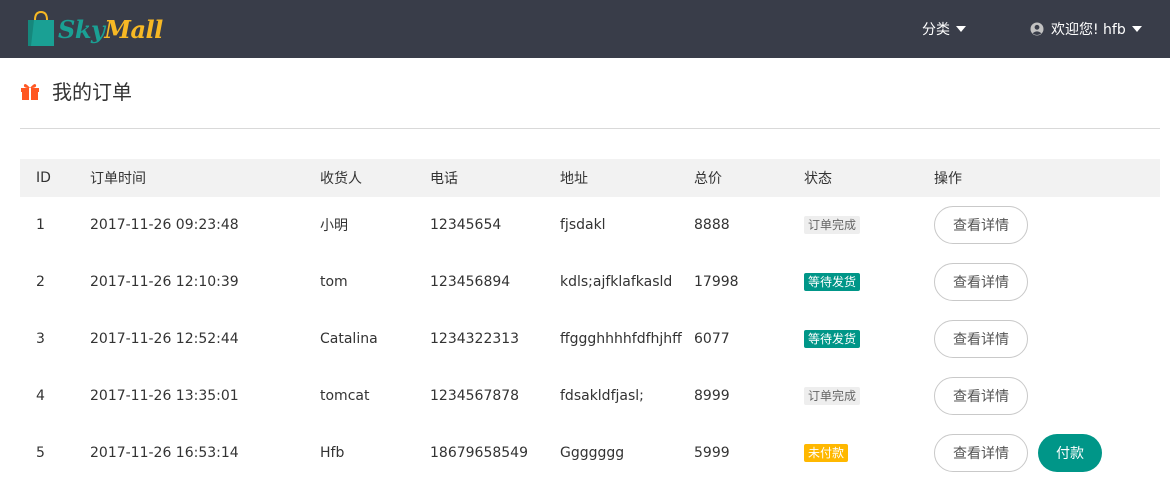  I want to click on cell-time: 2017-11-26 12:52:44, so click(164, 339).